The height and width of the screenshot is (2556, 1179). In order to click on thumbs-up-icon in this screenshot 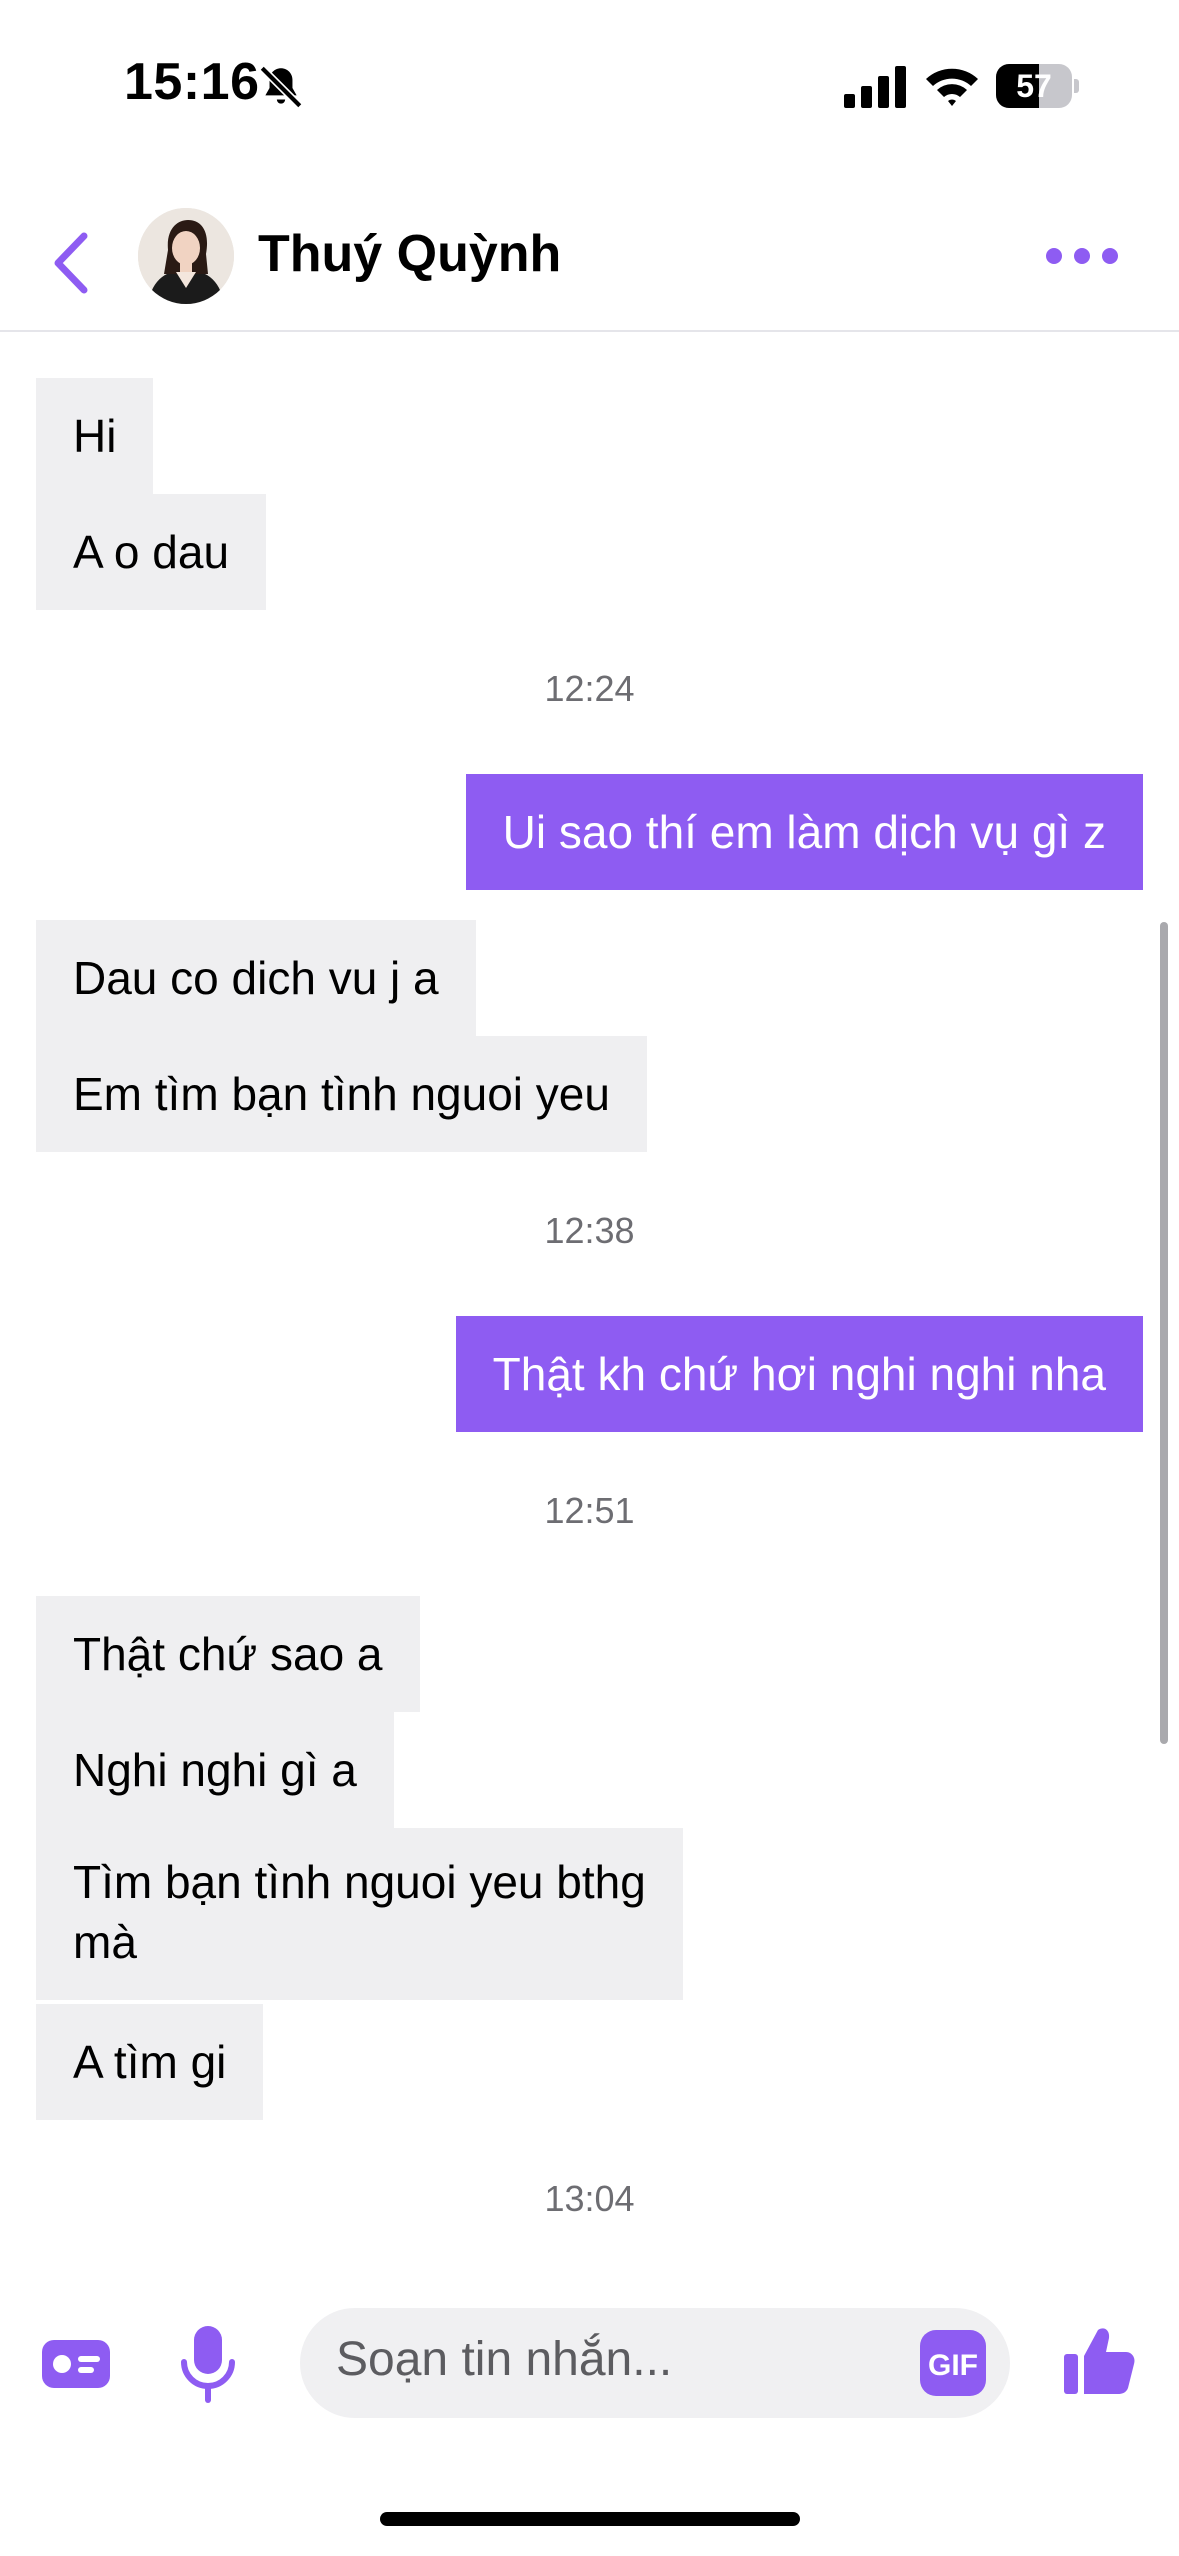, I will do `click(1099, 2361)`.